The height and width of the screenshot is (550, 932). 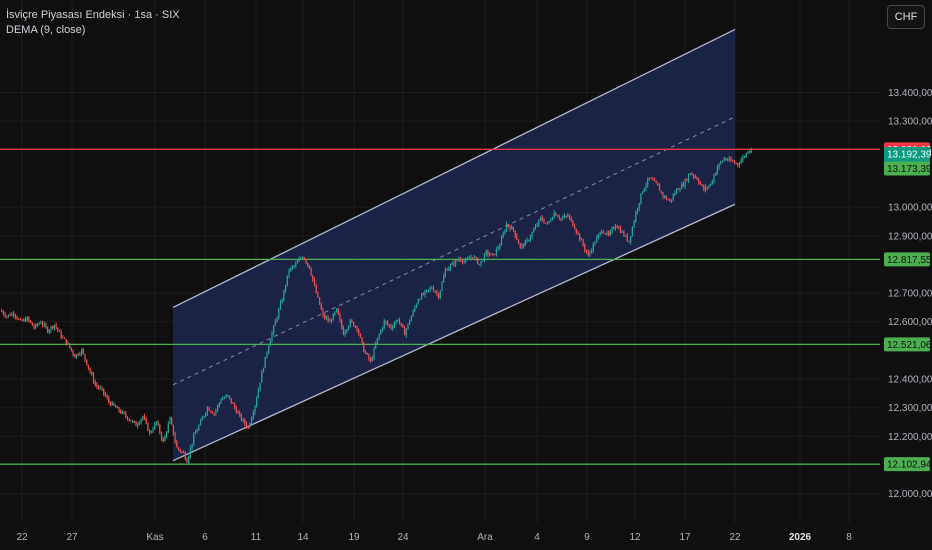 I want to click on time-tick-label: 4, so click(x=537, y=537).